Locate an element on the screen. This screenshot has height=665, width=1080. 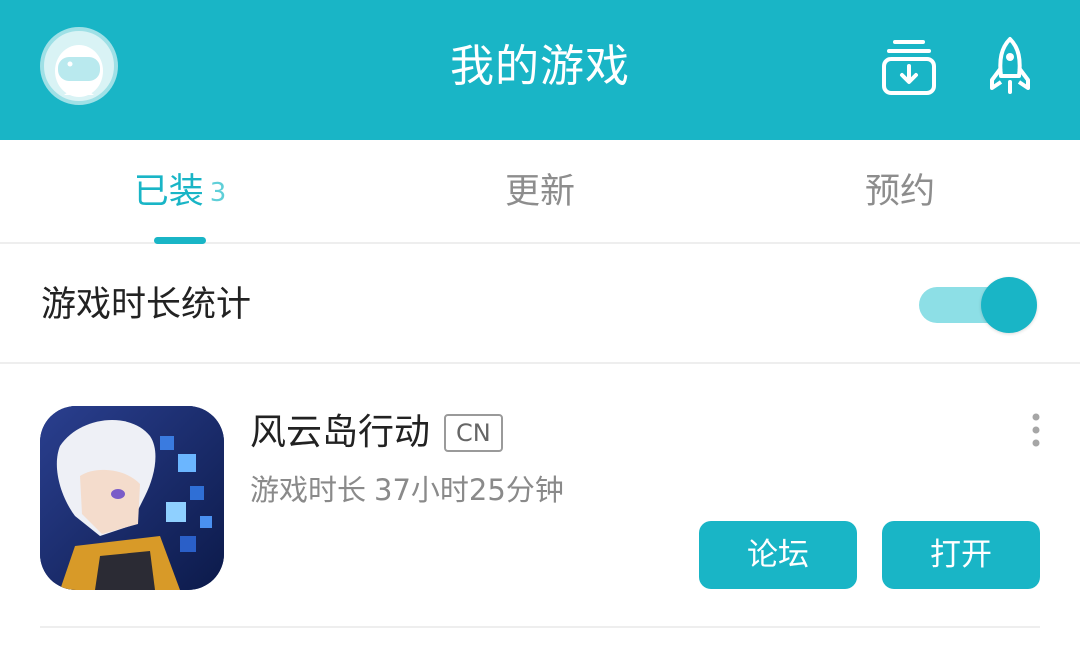
region-badge: CN is located at coordinates (473, 433).